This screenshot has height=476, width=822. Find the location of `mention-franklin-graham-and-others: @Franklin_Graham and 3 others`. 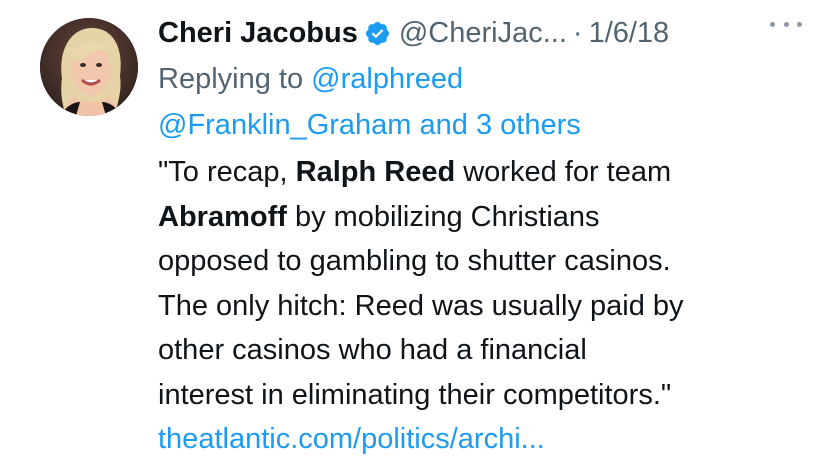

mention-franklin-graham-and-others: @Franklin_Graham and 3 others is located at coordinates (369, 125).